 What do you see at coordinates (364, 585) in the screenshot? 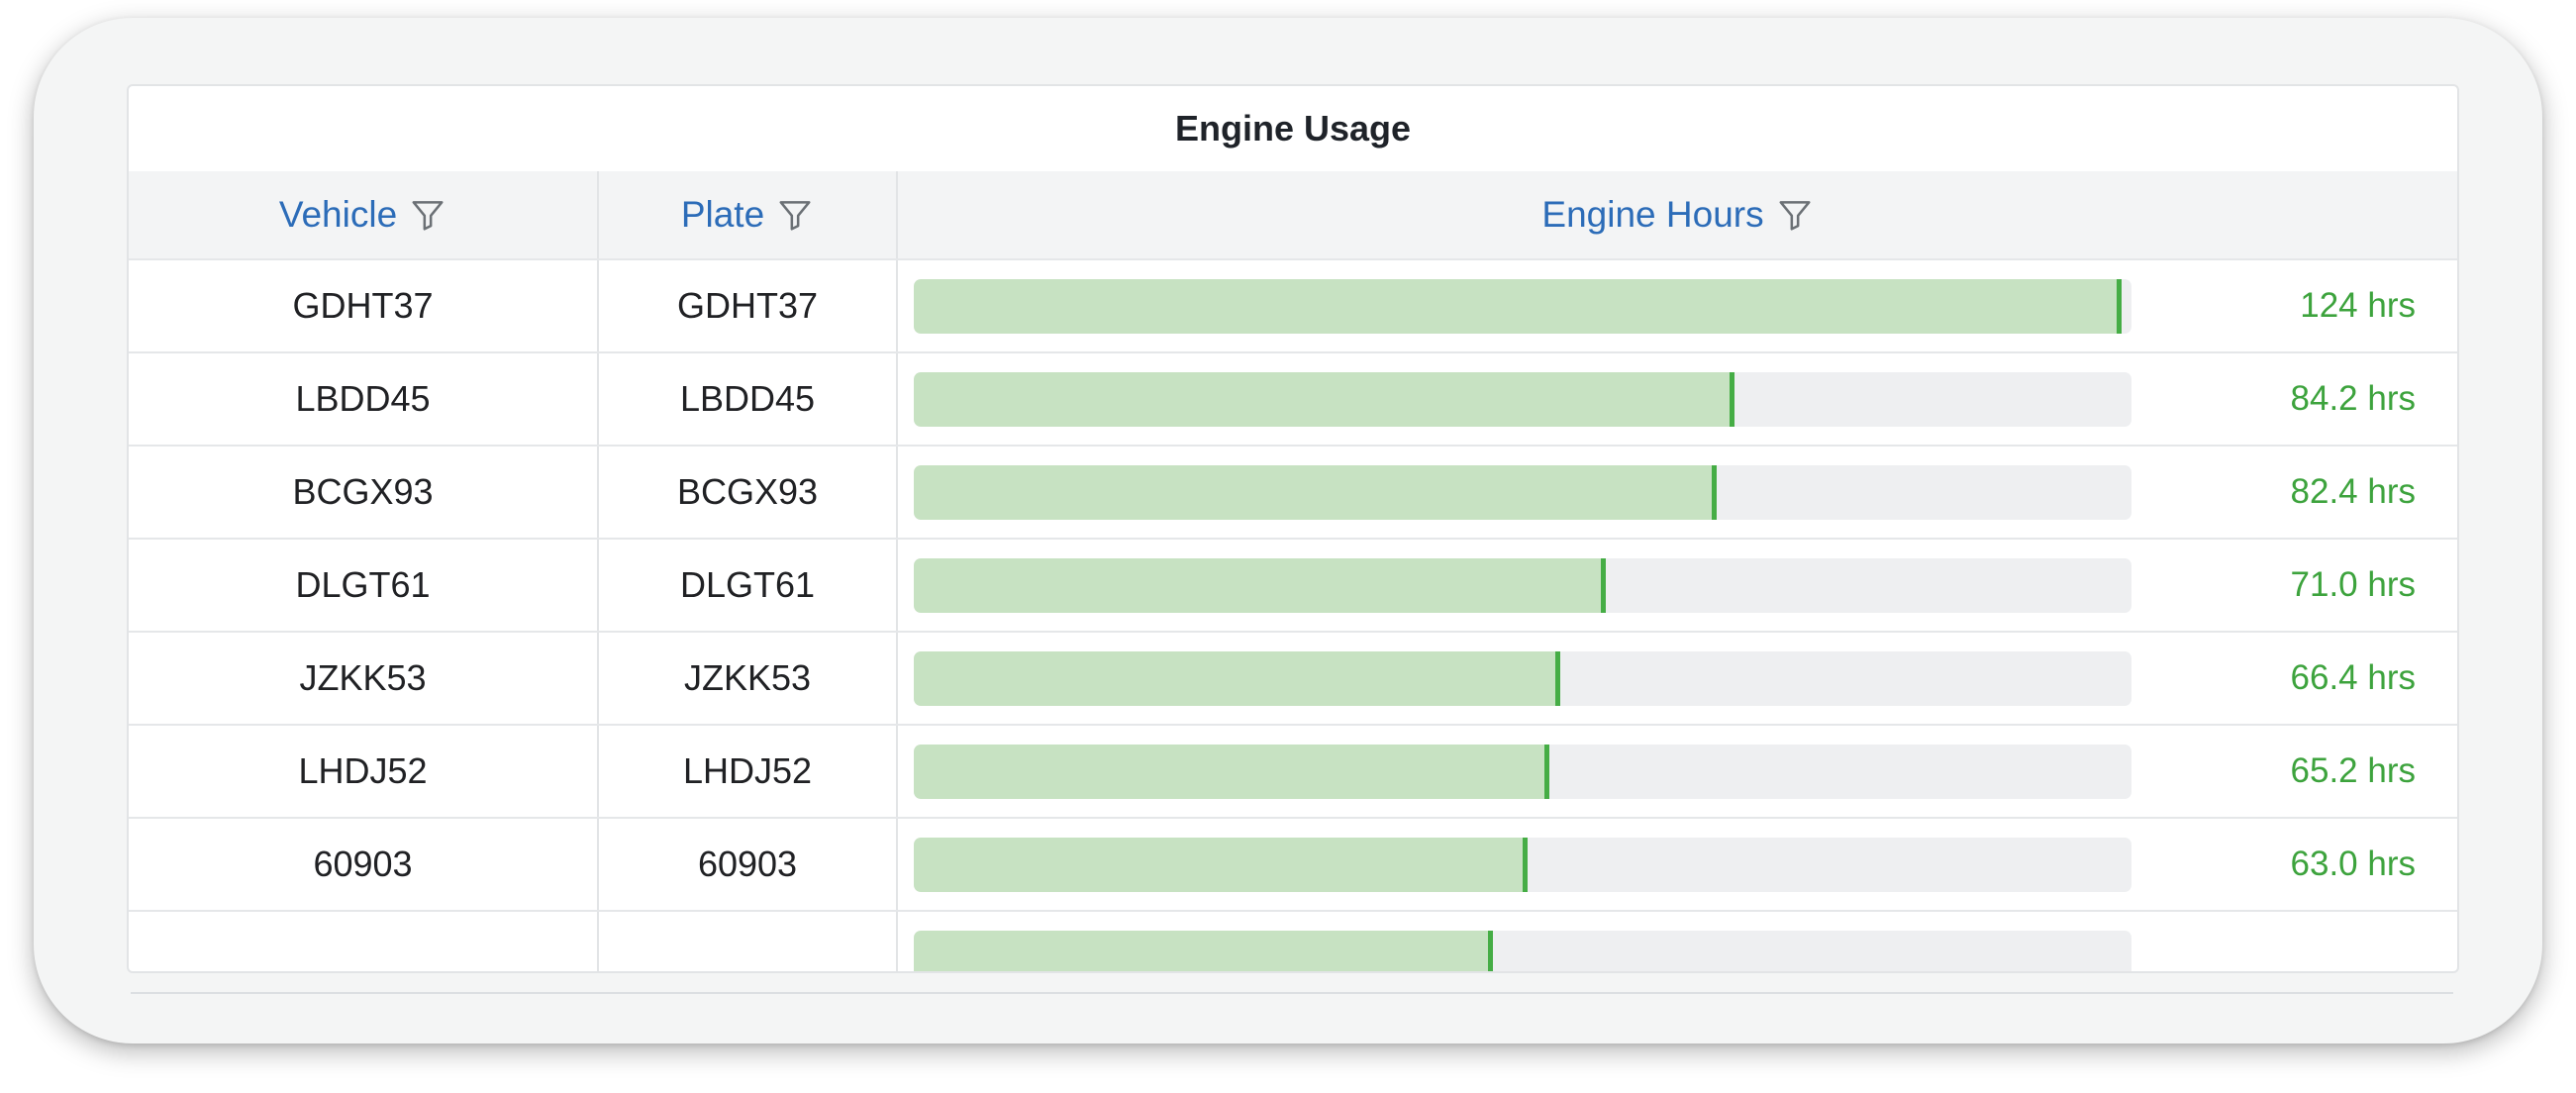
I see `cell-vehicle: DLGT61` at bounding box center [364, 585].